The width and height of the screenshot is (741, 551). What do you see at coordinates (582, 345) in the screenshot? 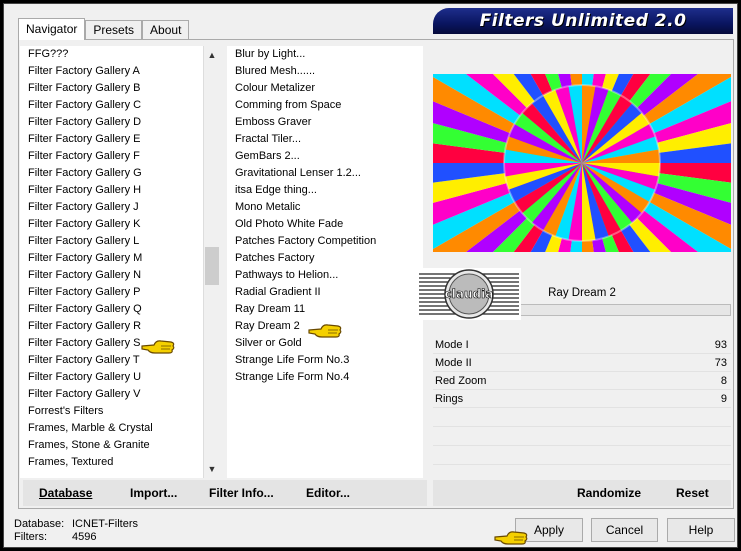
I see `param-row: Mode I 93` at bounding box center [582, 345].